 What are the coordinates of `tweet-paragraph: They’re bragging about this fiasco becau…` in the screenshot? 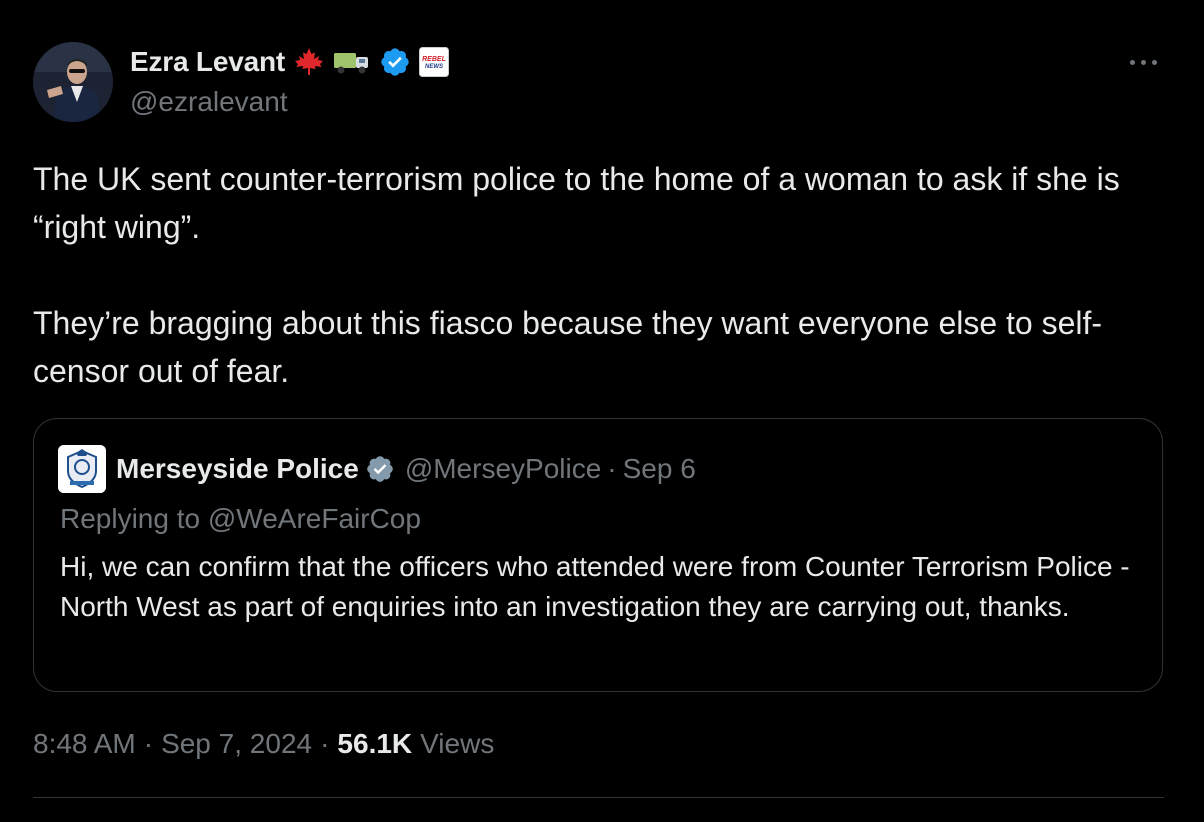 It's located at (568, 347).